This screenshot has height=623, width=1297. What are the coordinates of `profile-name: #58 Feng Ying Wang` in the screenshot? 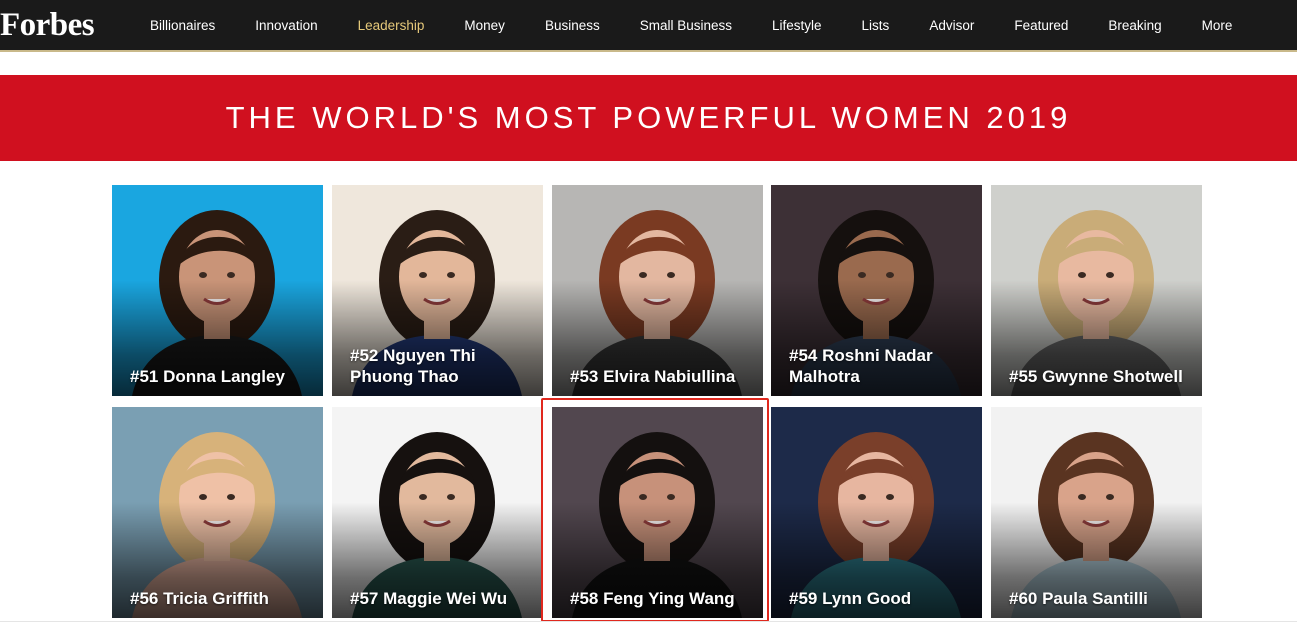 It's located at (661, 598).